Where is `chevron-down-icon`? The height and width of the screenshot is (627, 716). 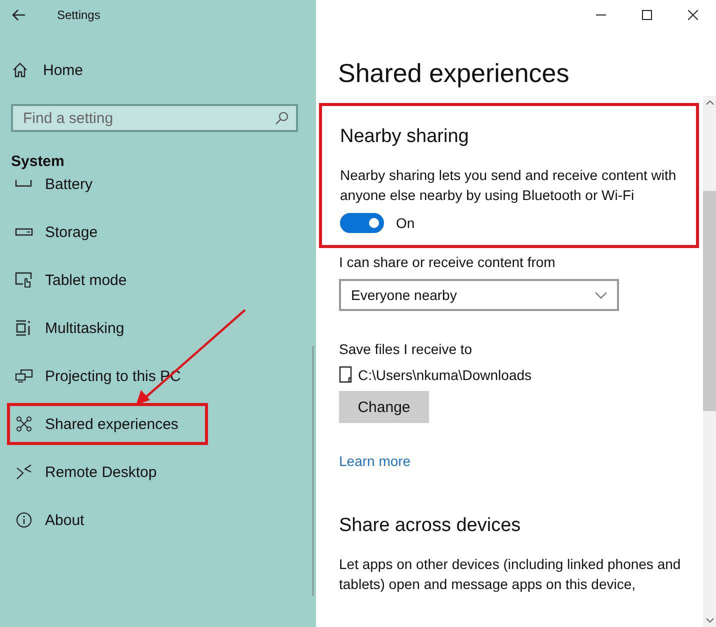 chevron-down-icon is located at coordinates (601, 295).